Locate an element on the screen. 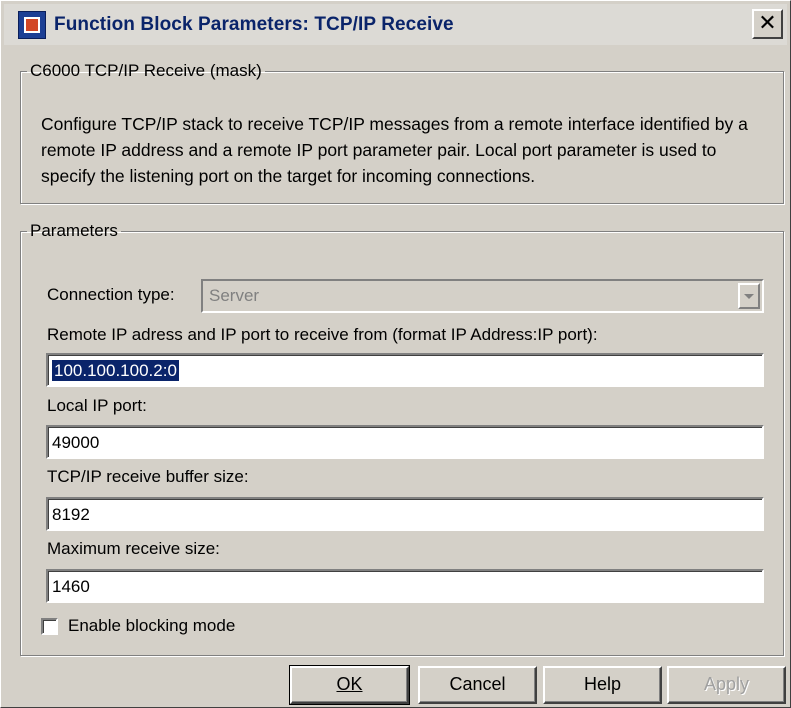 The image size is (791, 708). close-icon: ✕ is located at coordinates (767, 22).